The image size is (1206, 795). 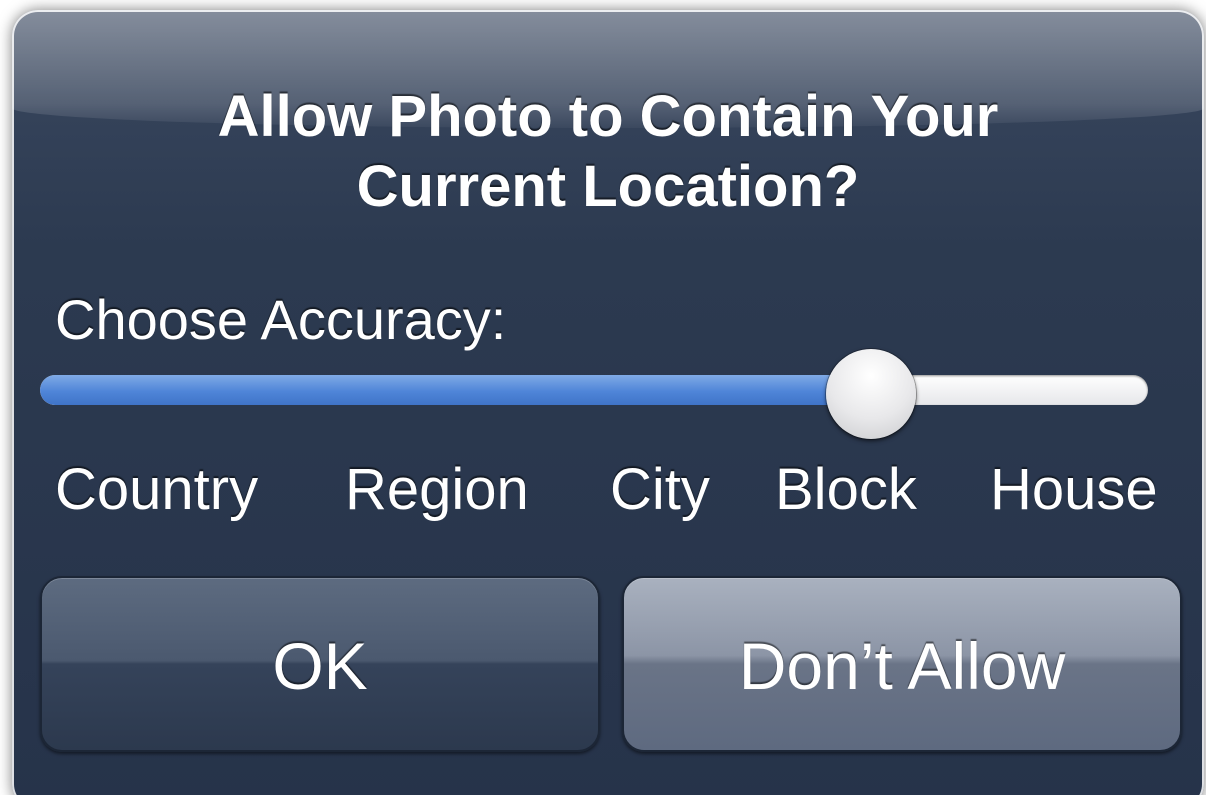 What do you see at coordinates (437, 490) in the screenshot?
I see `level-region: Region` at bounding box center [437, 490].